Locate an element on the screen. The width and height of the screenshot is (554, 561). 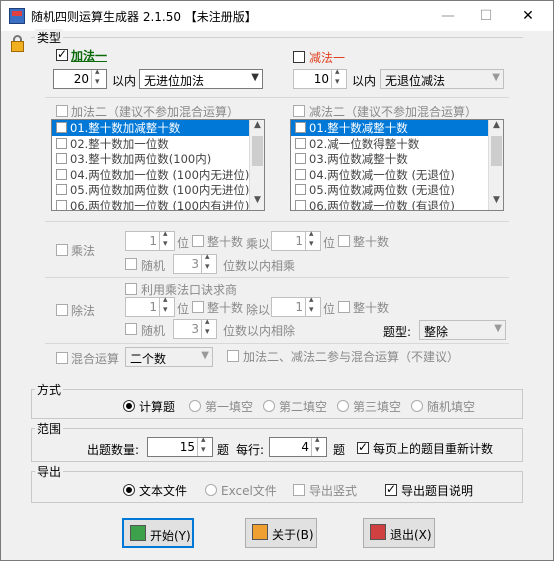
mix-checkbox is located at coordinates (62, 358).